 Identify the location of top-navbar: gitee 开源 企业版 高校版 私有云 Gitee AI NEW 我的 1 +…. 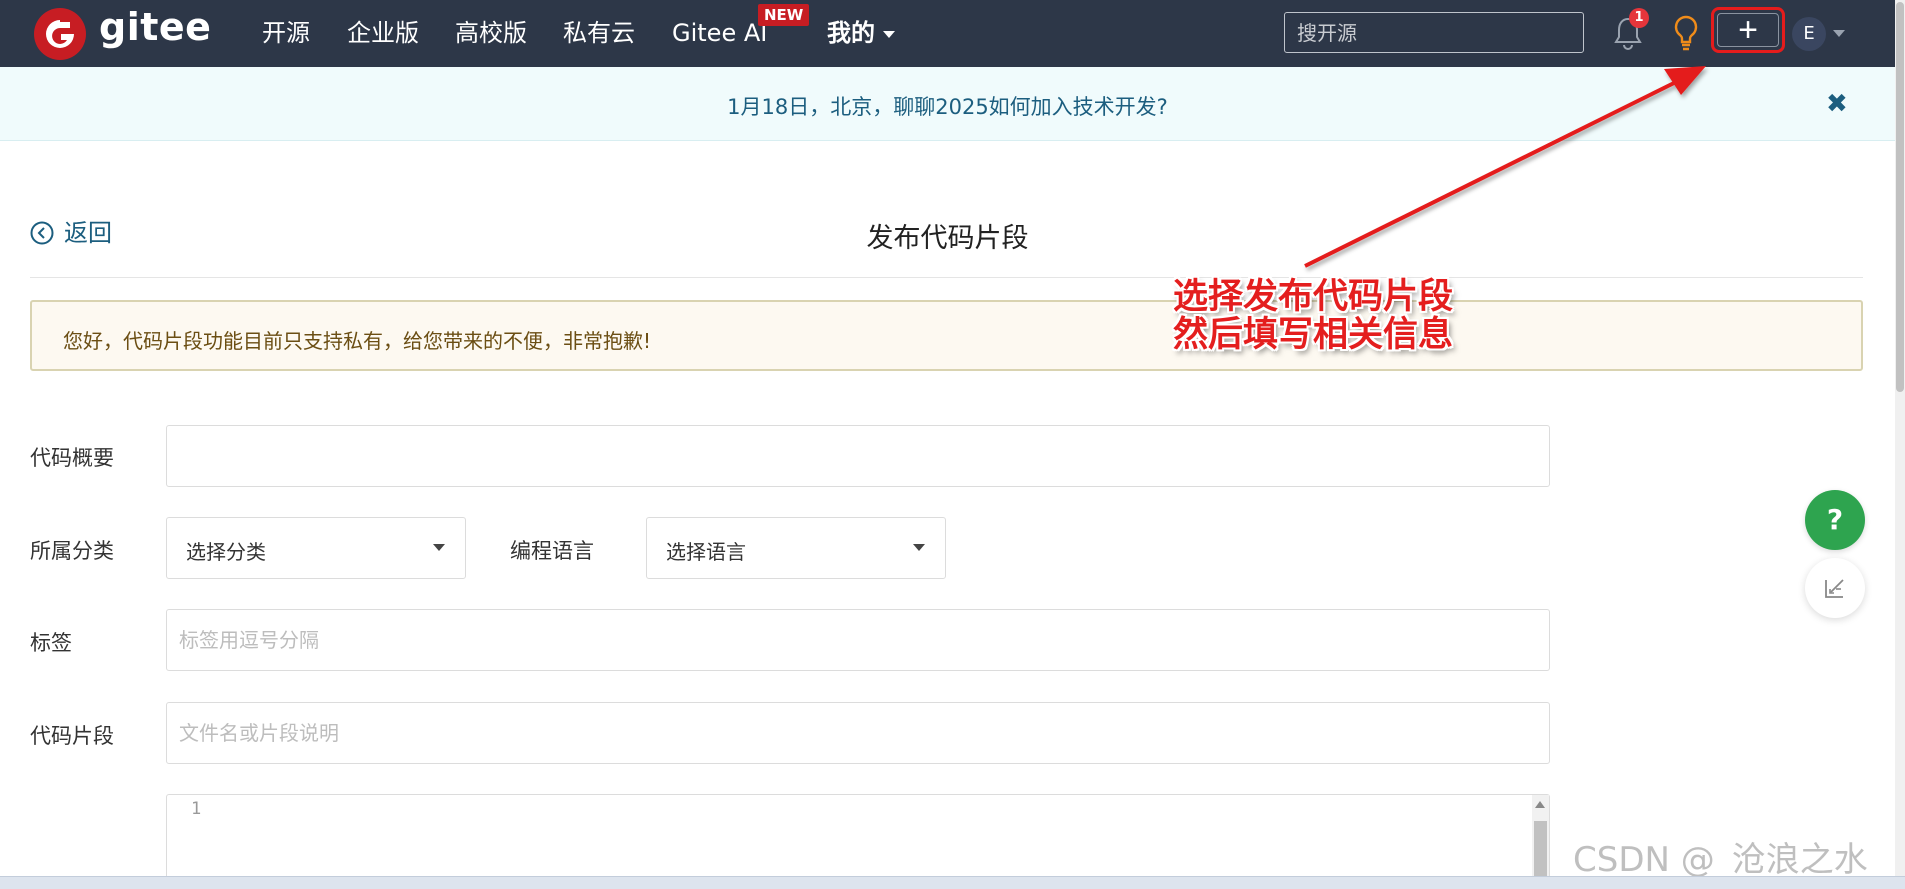
(947, 33).